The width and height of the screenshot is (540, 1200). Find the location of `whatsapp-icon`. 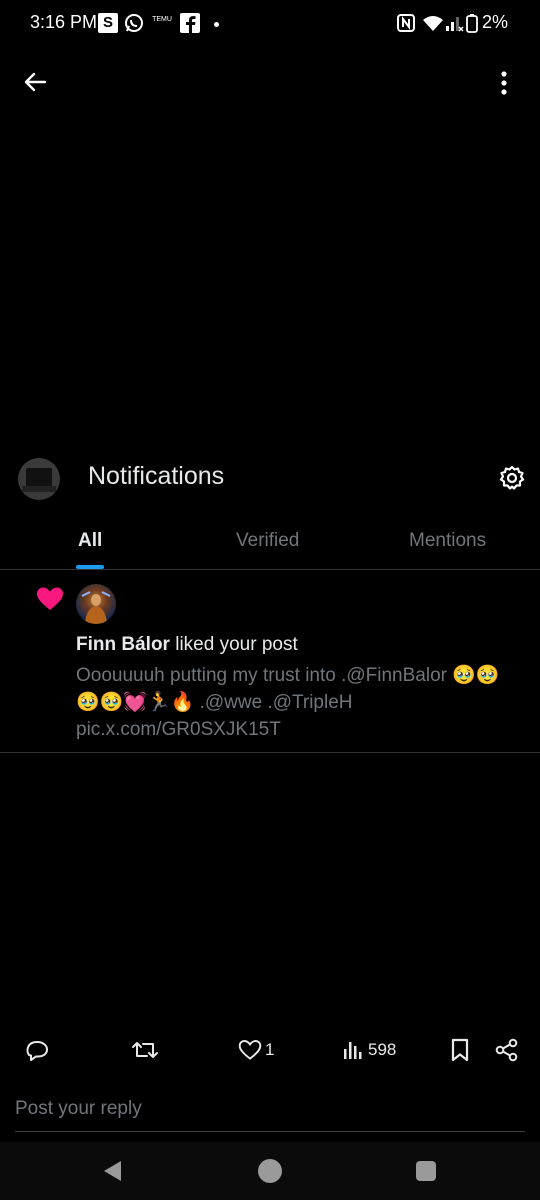

whatsapp-icon is located at coordinates (134, 23).